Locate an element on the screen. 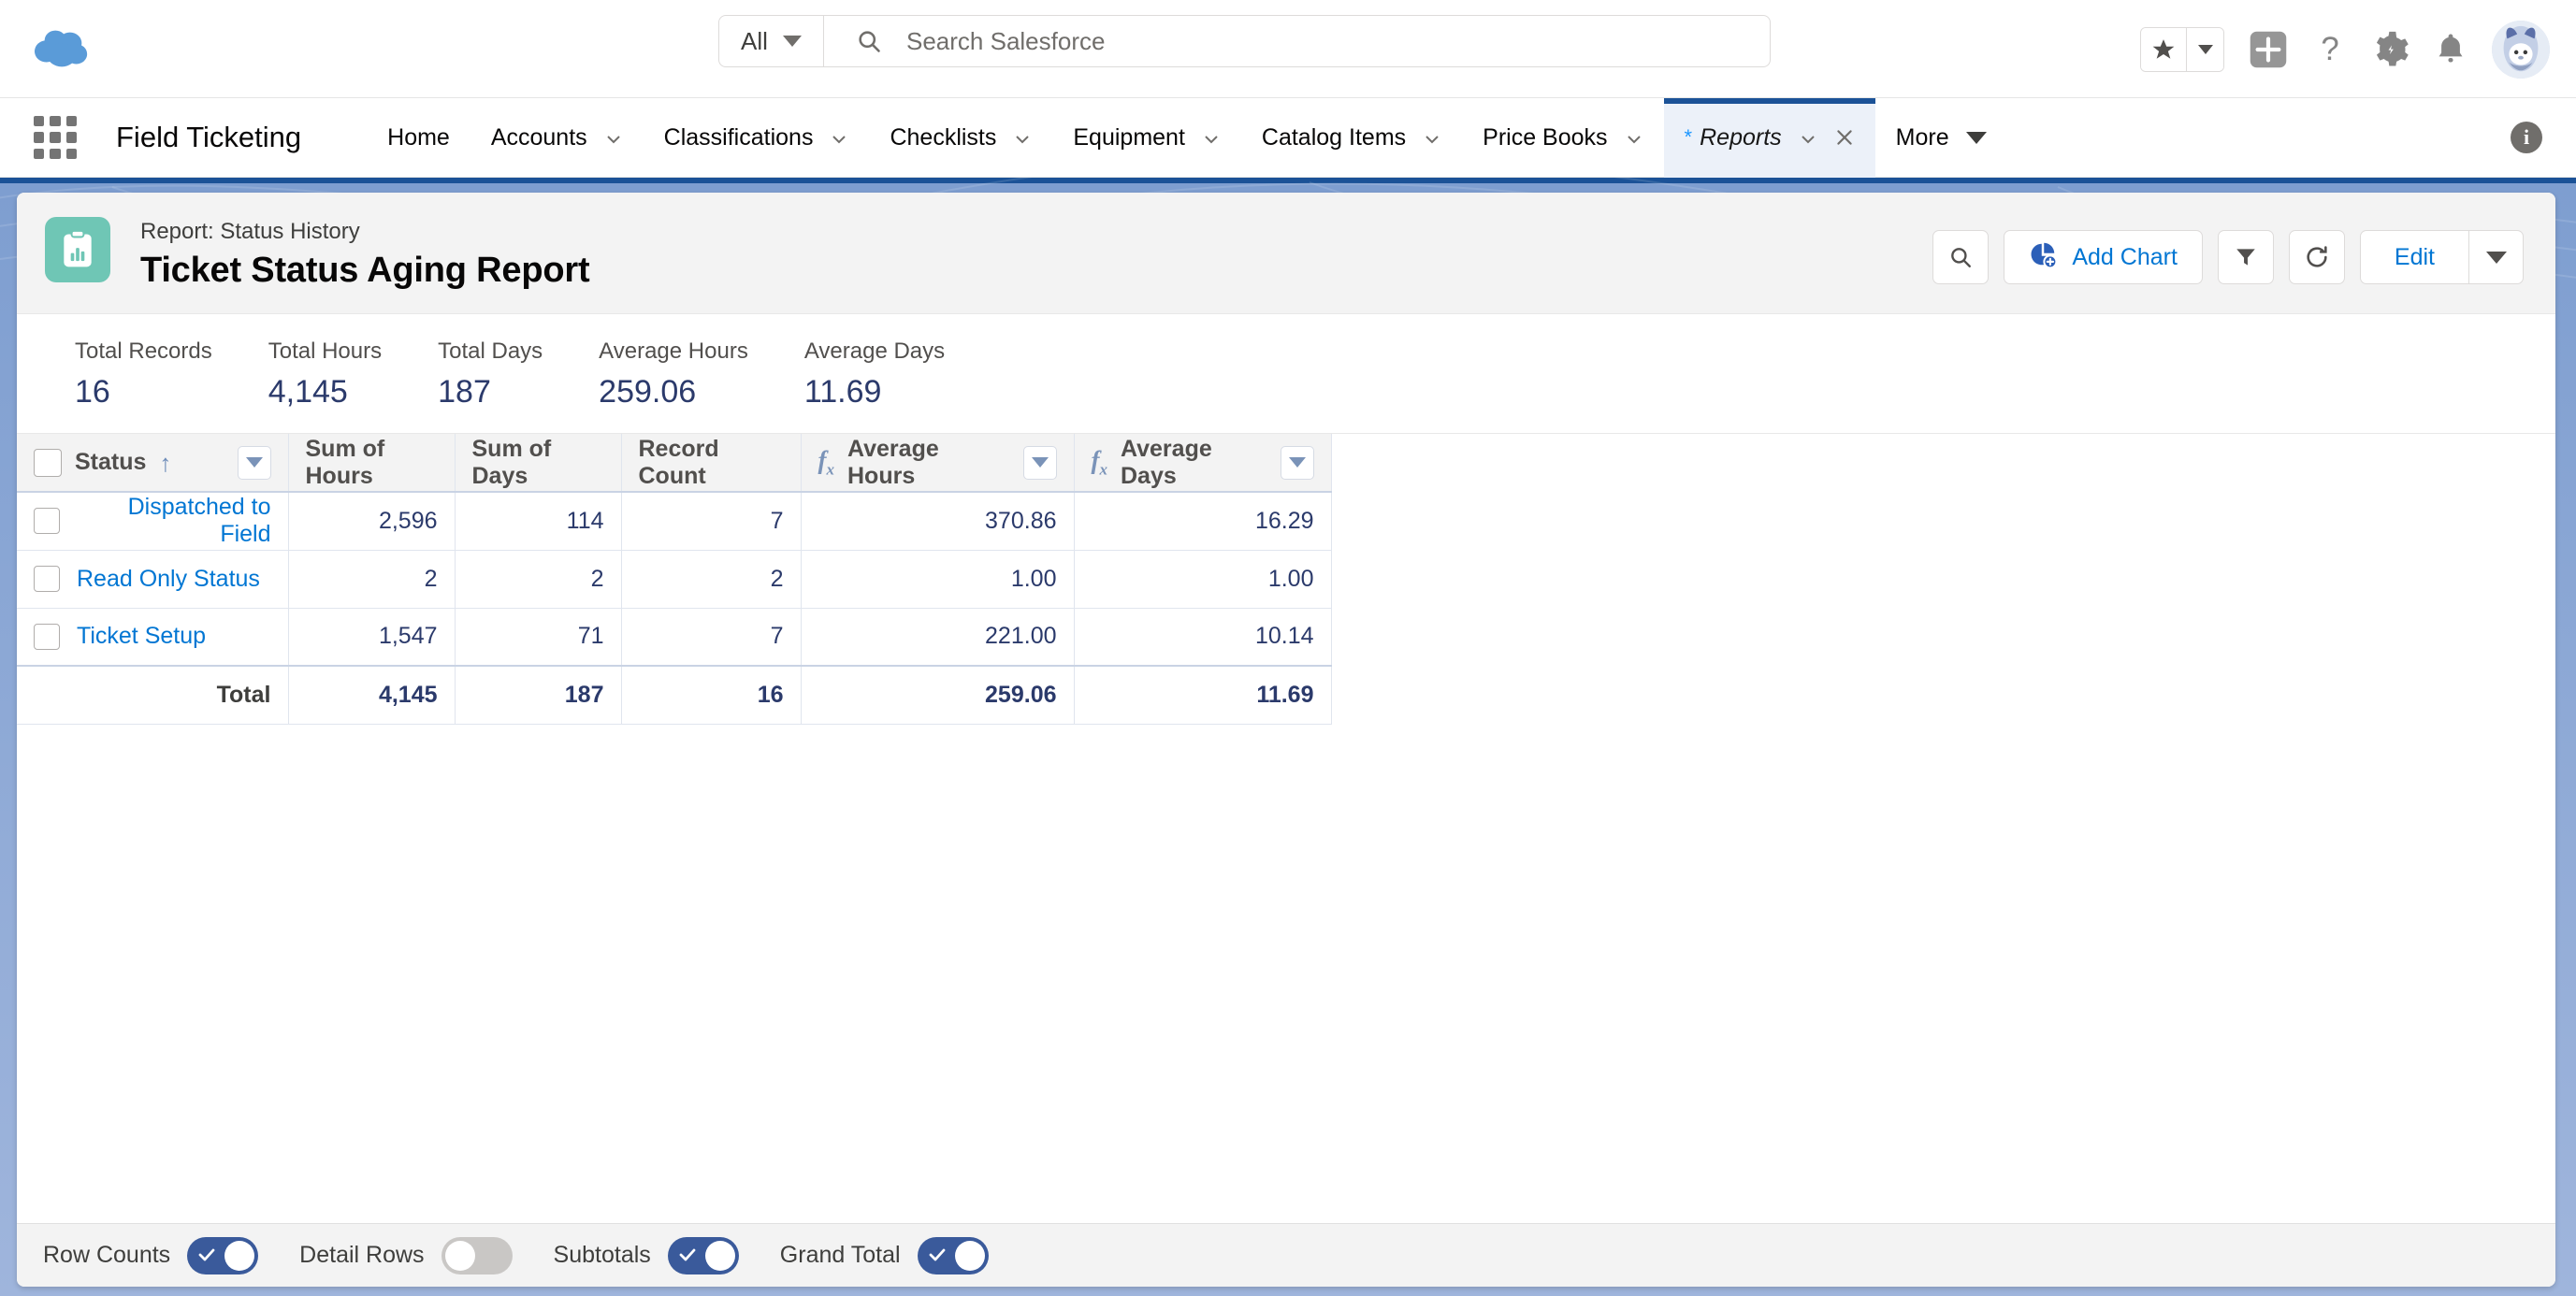  grand-total-row: Total 4,145 187 16 259.06 11.69 is located at coordinates (674, 695).